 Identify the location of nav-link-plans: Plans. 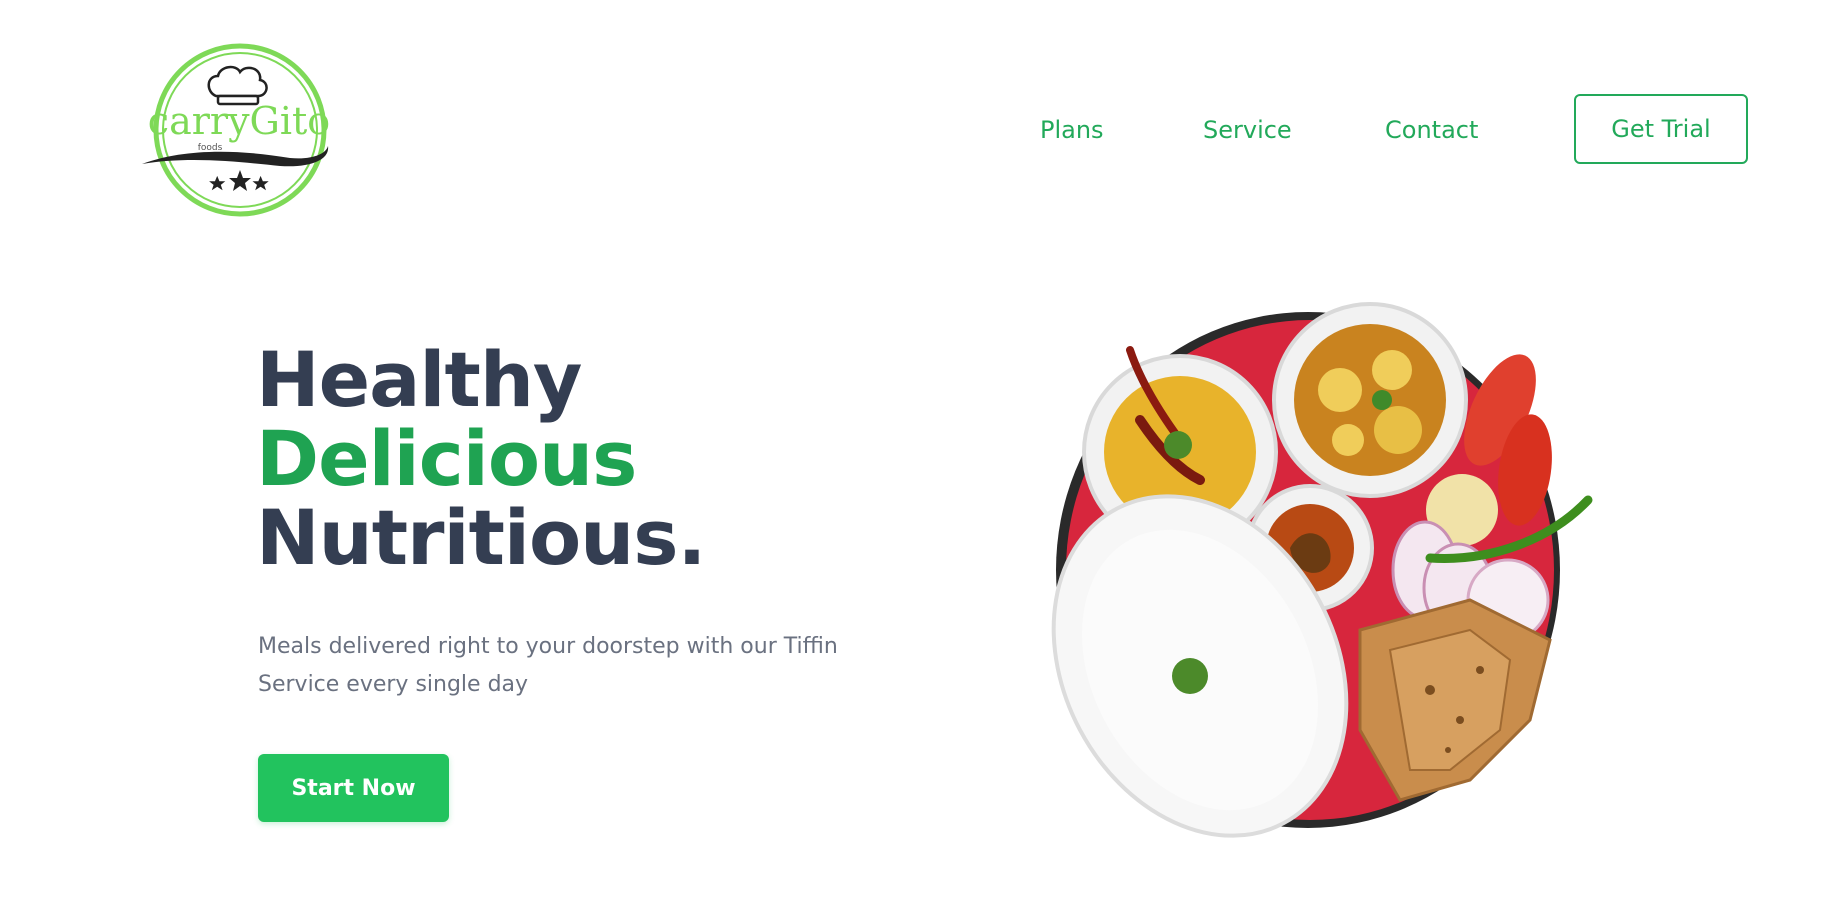
(1072, 130).